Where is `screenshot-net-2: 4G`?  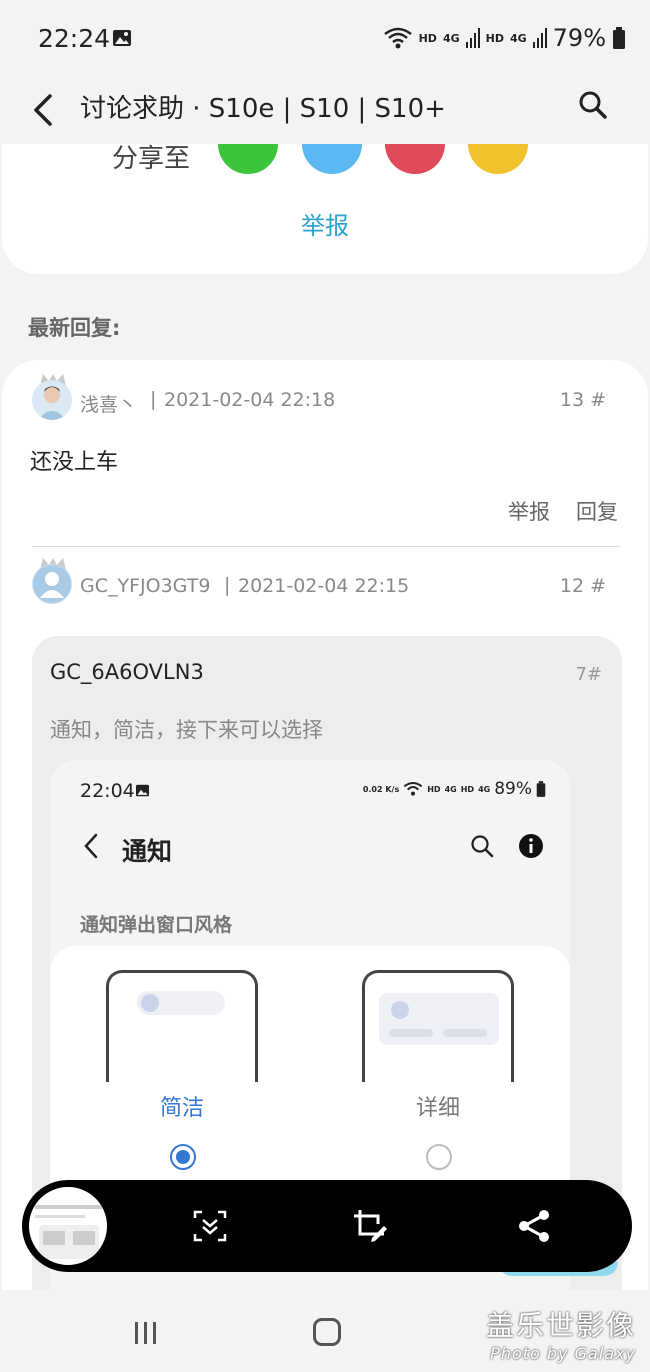
screenshot-net-2: 4G is located at coordinates (484, 789).